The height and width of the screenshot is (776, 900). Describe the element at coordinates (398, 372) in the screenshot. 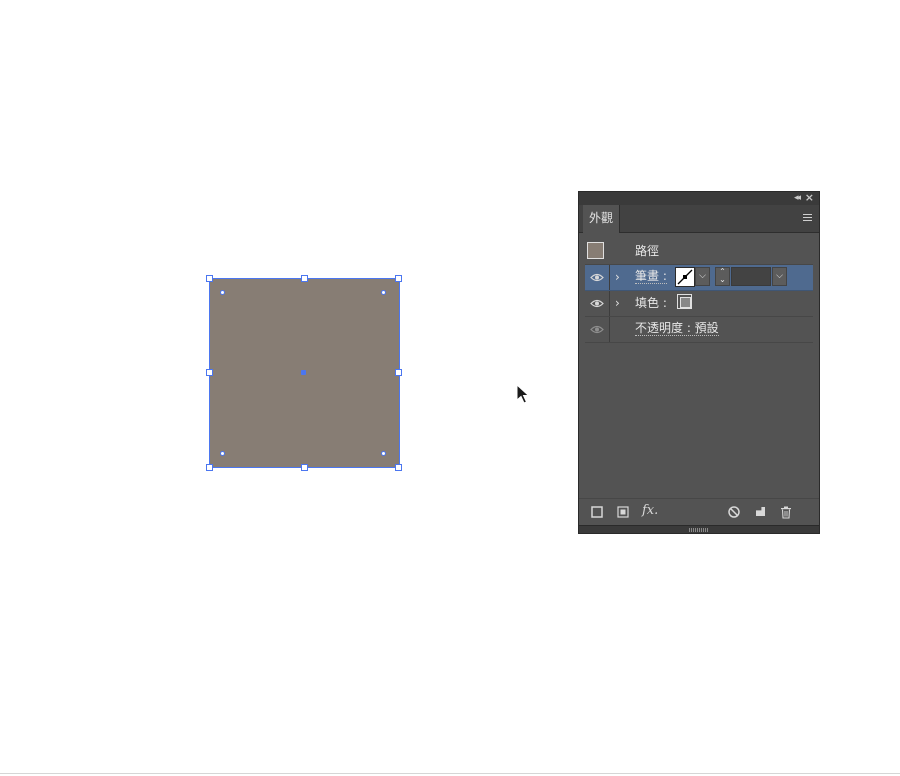

I see `resize-handle-middle-right` at that location.